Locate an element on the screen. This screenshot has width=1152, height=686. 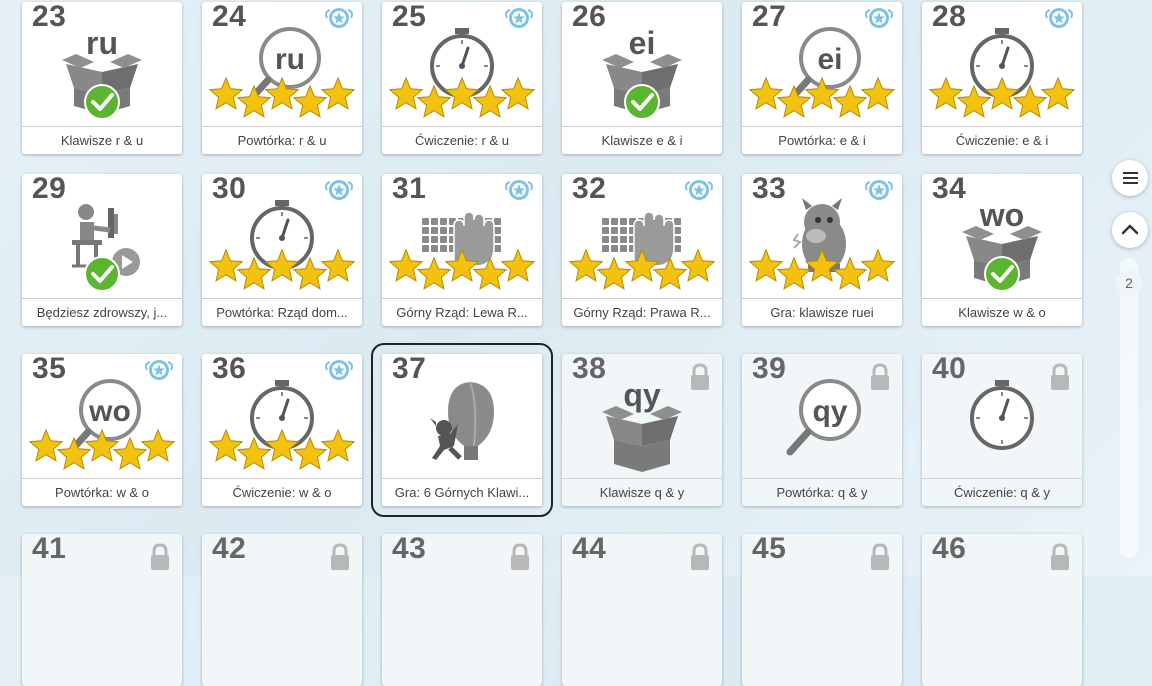
lesson-title: Klawisze q & y is located at coordinates (642, 492).